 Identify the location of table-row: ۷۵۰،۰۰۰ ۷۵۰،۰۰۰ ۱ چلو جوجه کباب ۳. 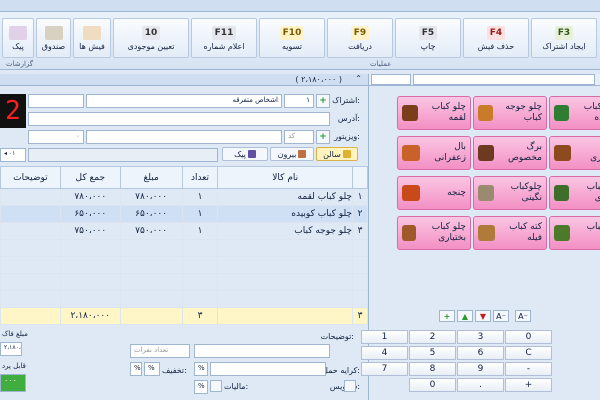
(184, 231).